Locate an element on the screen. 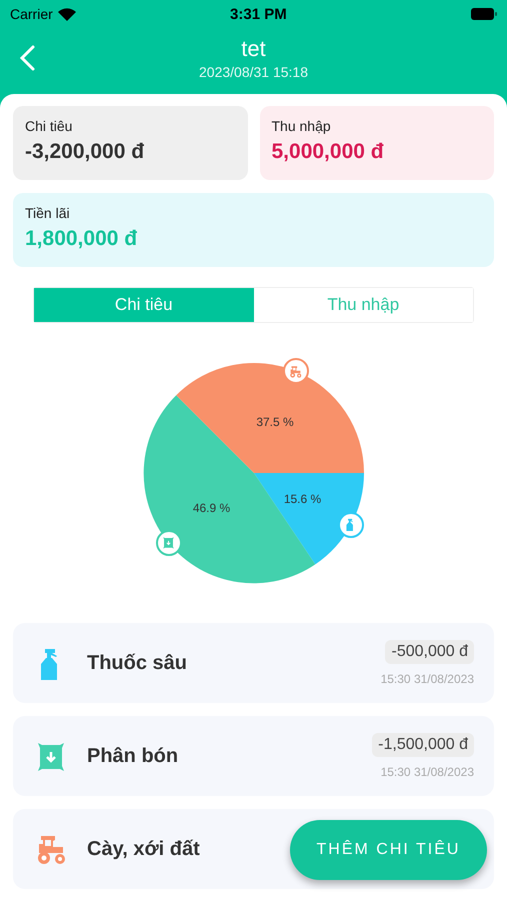 The height and width of the screenshot is (900, 507). slice-label: 15.6 % is located at coordinates (302, 499).